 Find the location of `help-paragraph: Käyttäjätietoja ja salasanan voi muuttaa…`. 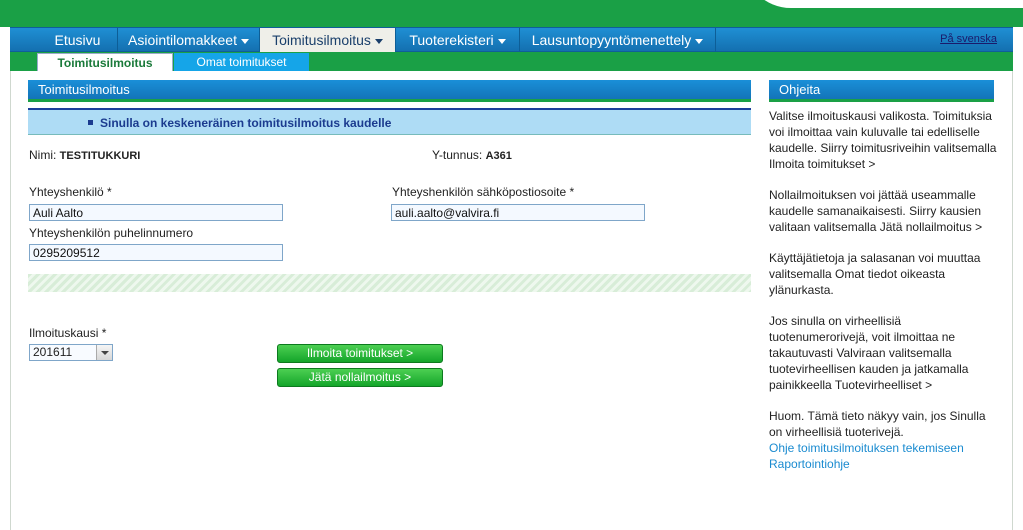

help-paragraph: Käyttäjätietoja ja salasanan voi muuttaa… is located at coordinates (875, 274).